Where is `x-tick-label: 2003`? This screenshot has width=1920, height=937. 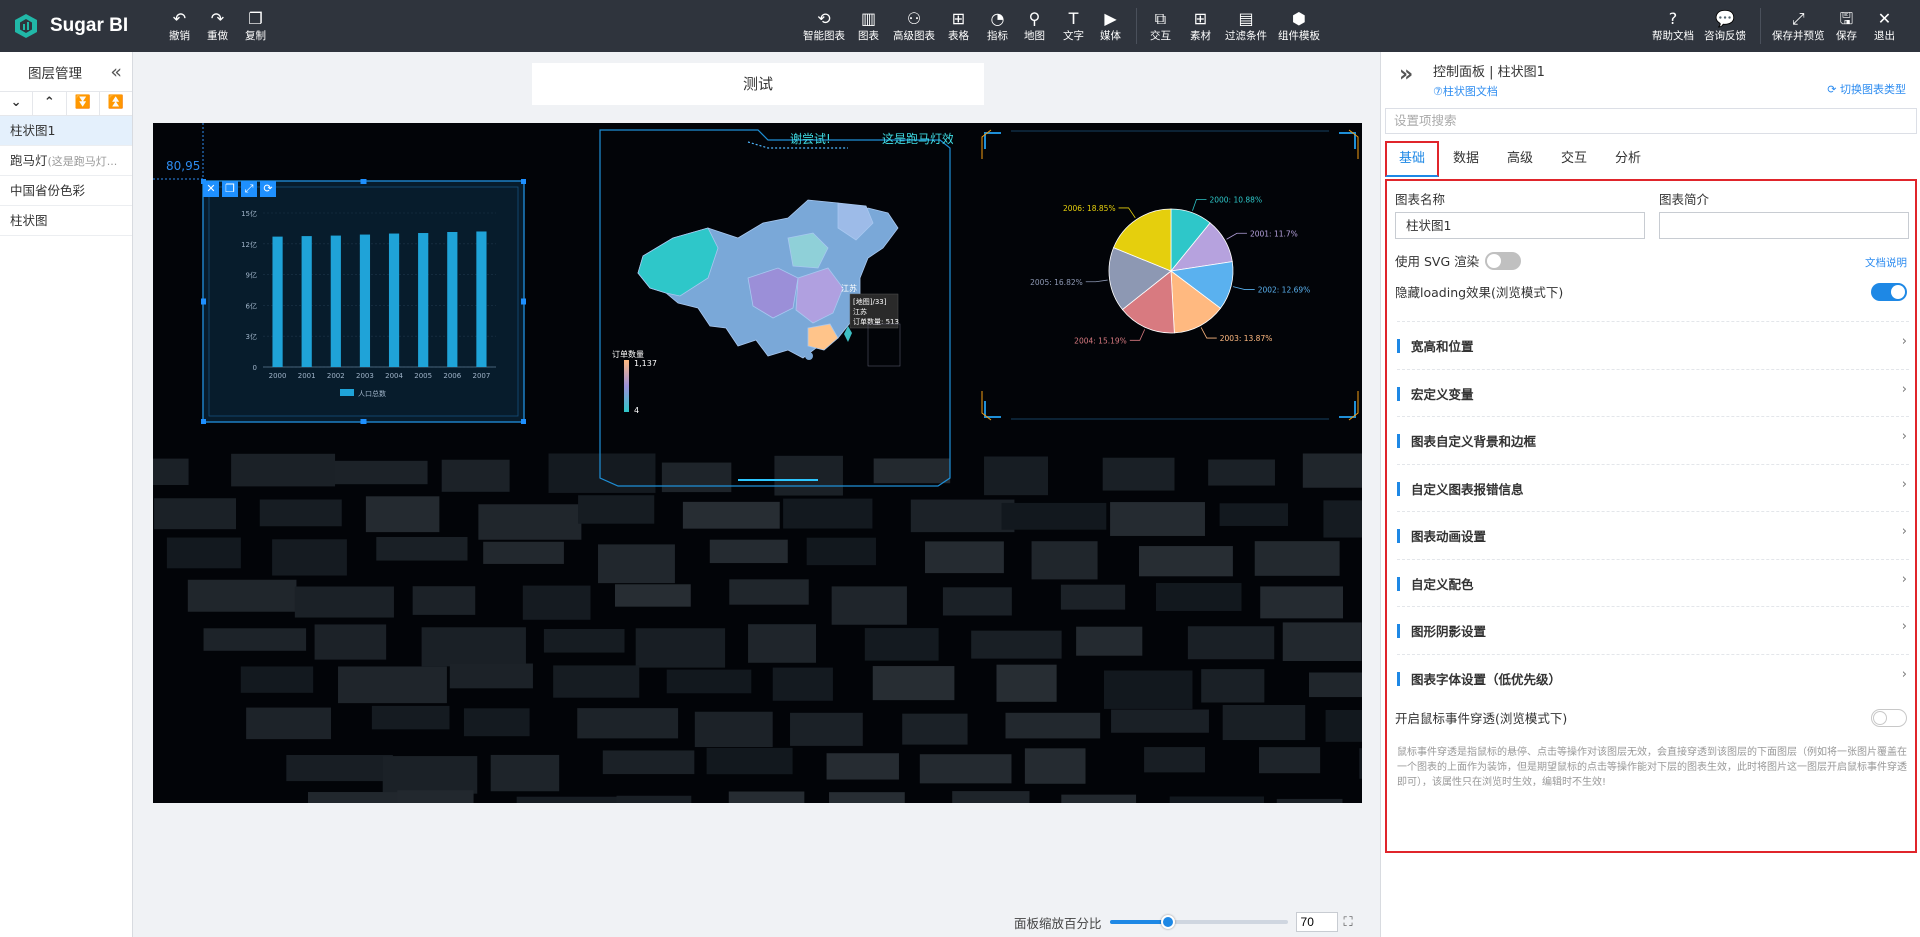 x-tick-label: 2003 is located at coordinates (365, 376).